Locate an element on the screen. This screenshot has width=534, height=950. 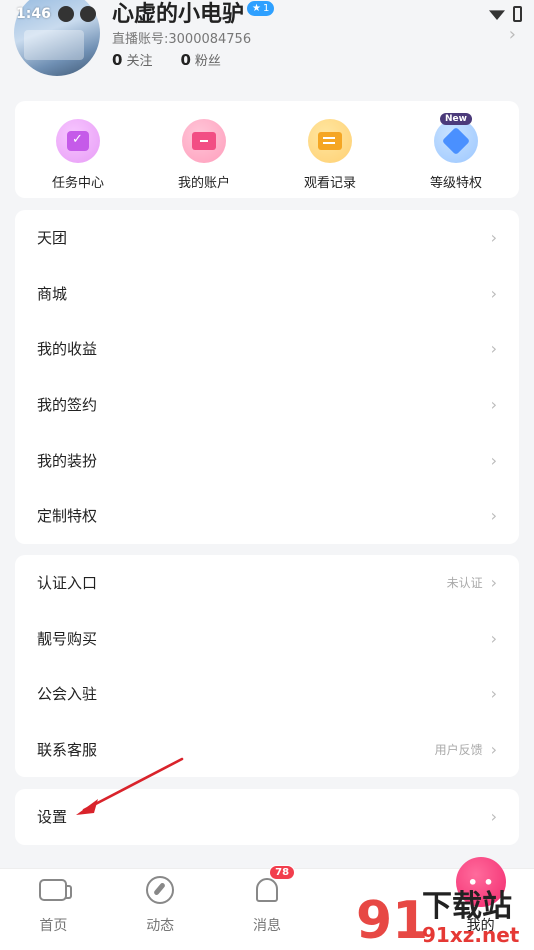
nav-feed: 动态 is located at coordinates (160, 909).